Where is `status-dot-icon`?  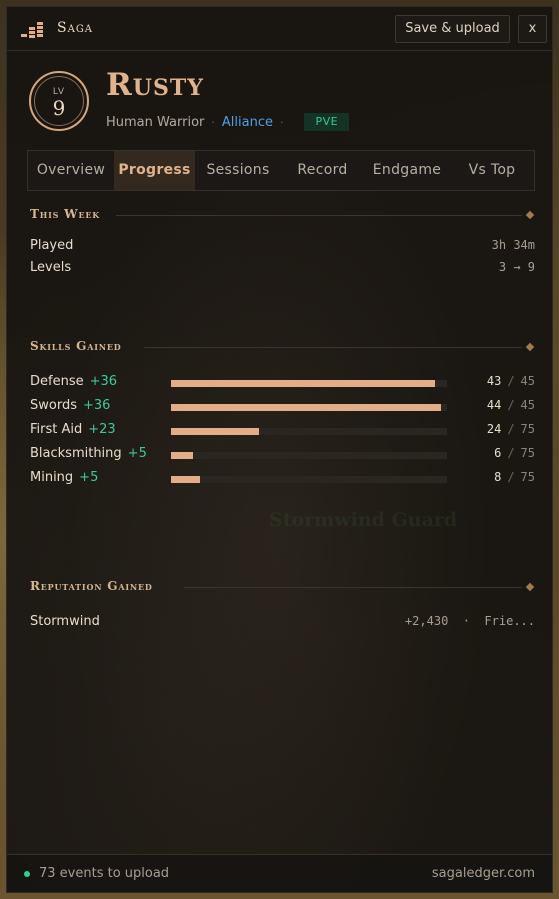
status-dot-icon is located at coordinates (27, 874).